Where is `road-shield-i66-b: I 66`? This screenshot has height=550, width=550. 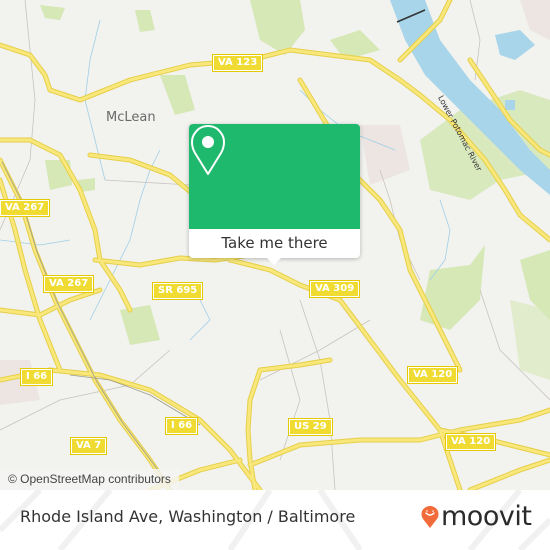 road-shield-i66-b: I 66 is located at coordinates (181, 426).